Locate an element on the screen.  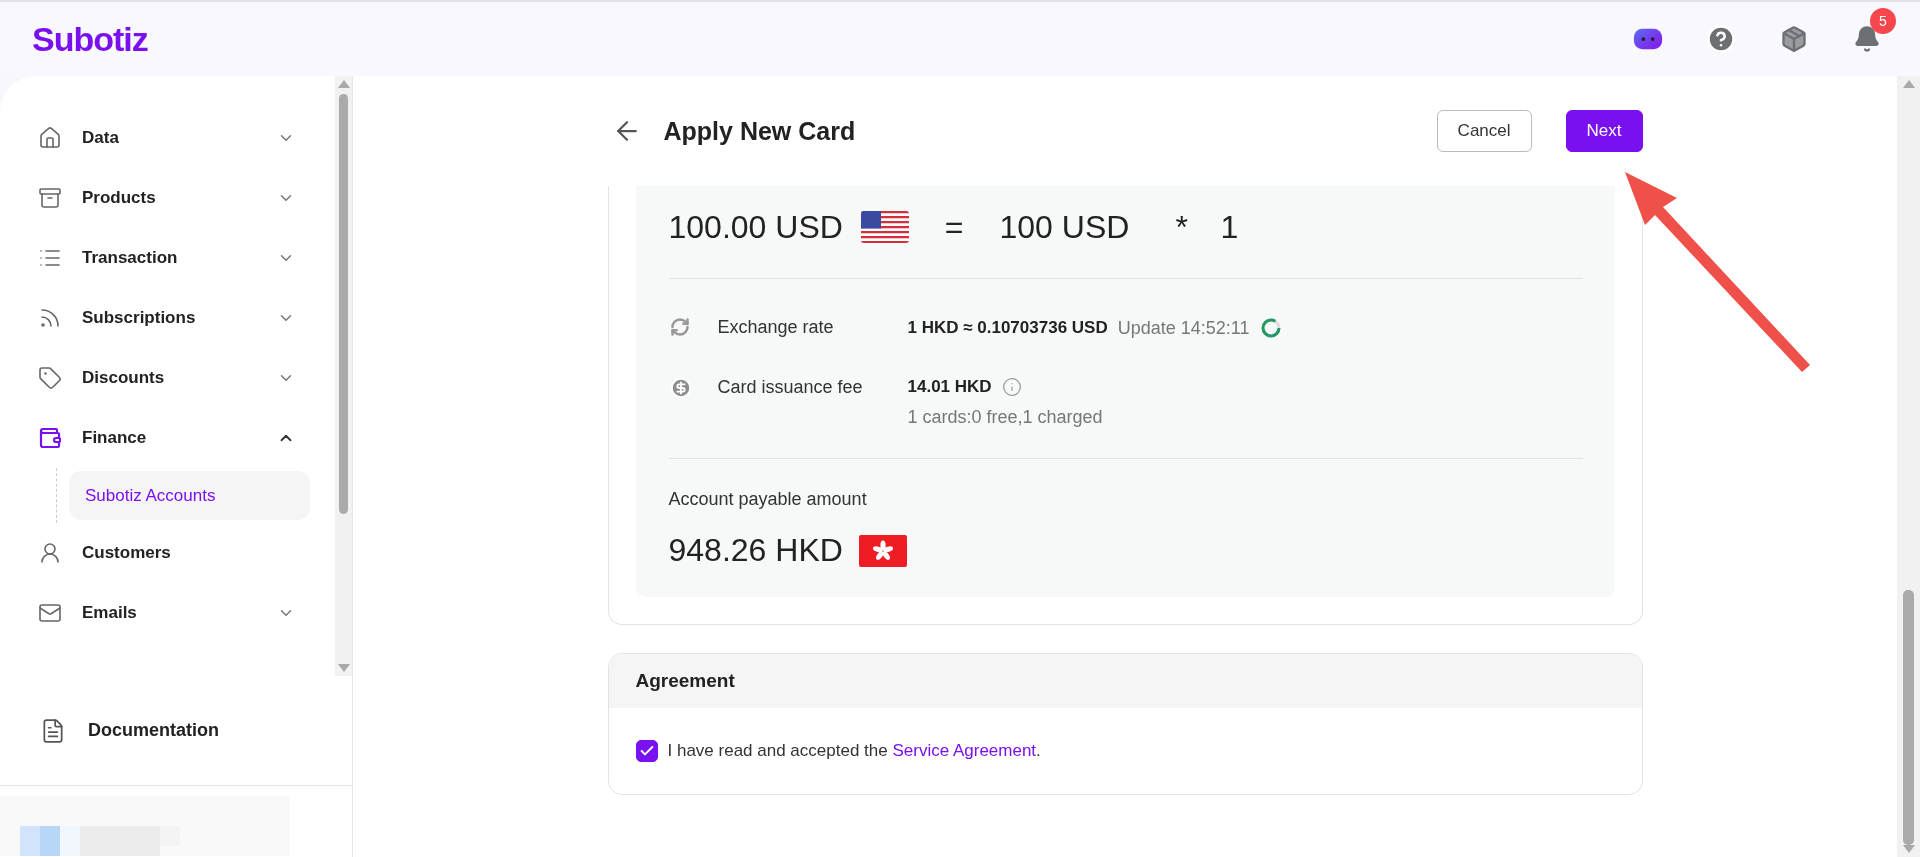
detail-value: 1 HKD ≈ 0.10703736 USD is located at coordinates (1007, 328).